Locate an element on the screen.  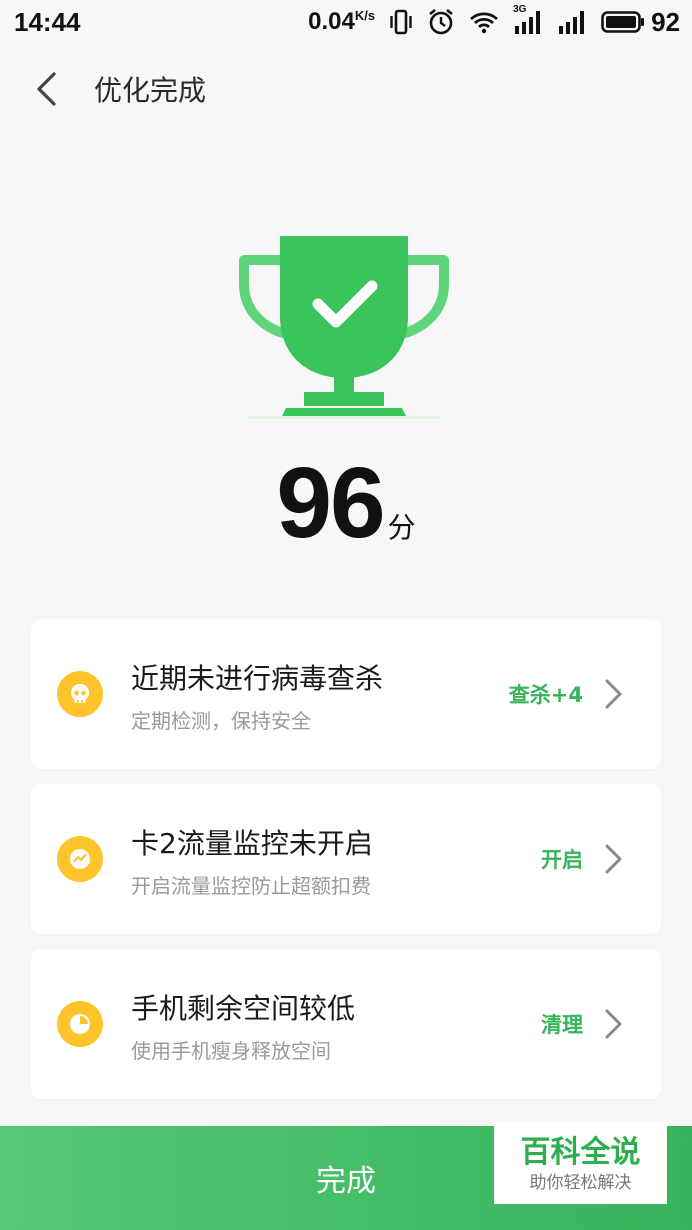
traffic-monitor-card: 卡2流量监控未开启 开启流量监控防止超额扣费 开启 is located at coordinates (346, 859).